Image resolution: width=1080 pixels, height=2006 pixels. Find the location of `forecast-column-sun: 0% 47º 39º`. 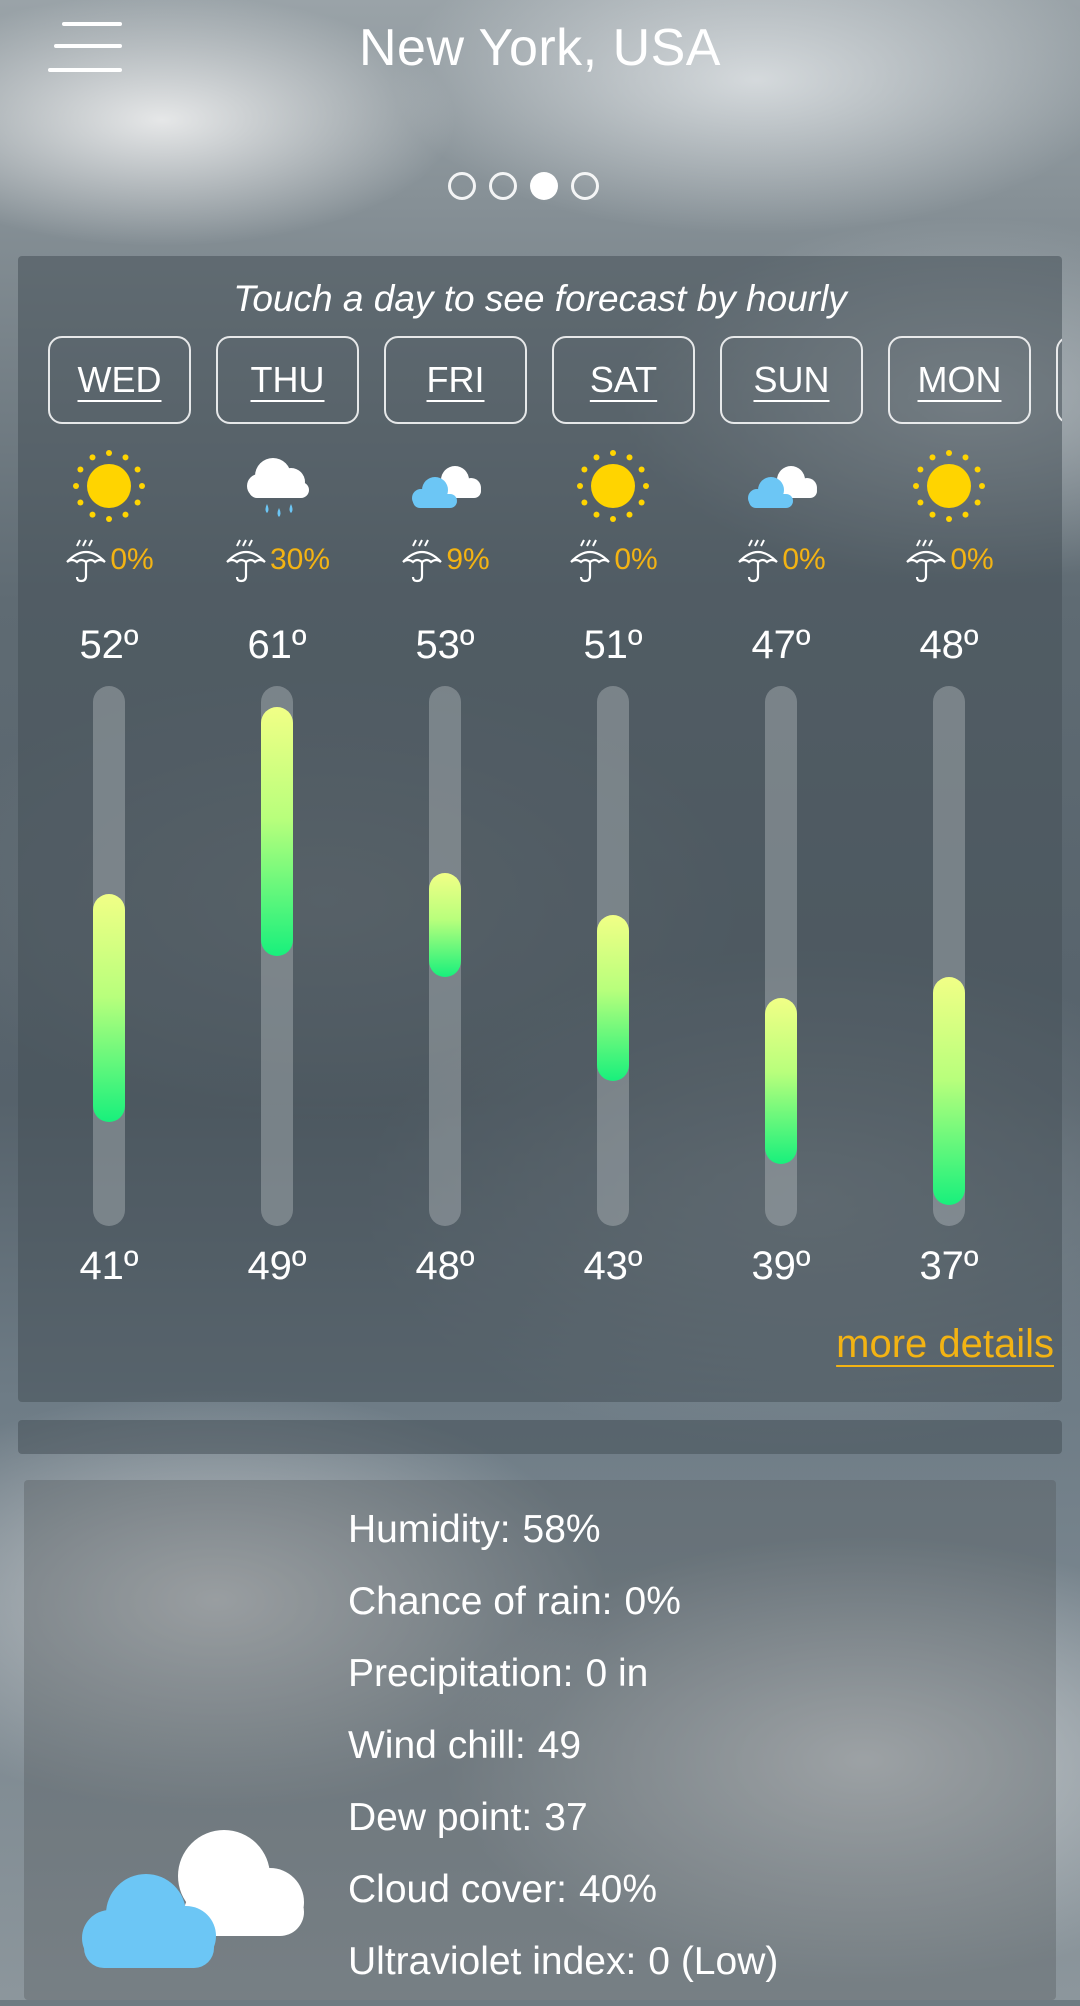

forecast-column-sun: 0% 47º 39º is located at coordinates (781, 829).